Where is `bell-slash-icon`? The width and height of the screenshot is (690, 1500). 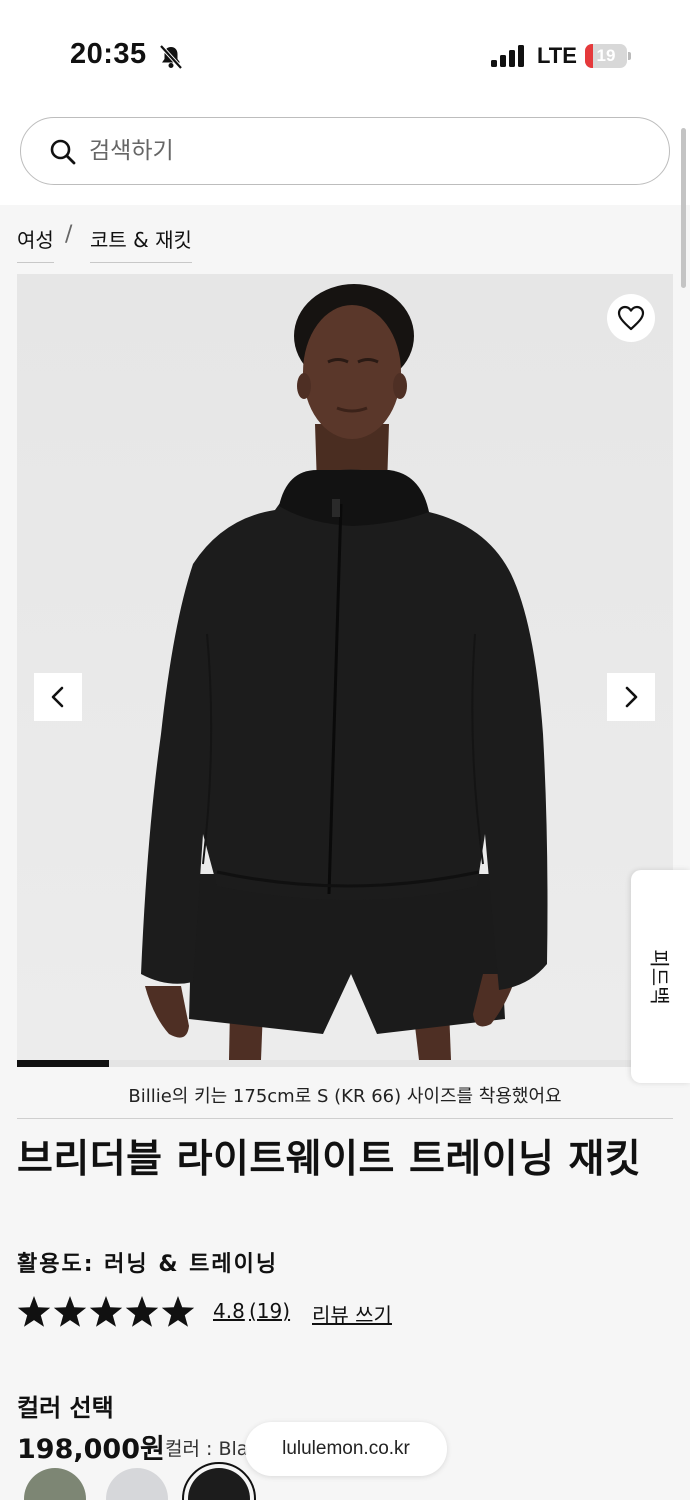 bell-slash-icon is located at coordinates (171, 57).